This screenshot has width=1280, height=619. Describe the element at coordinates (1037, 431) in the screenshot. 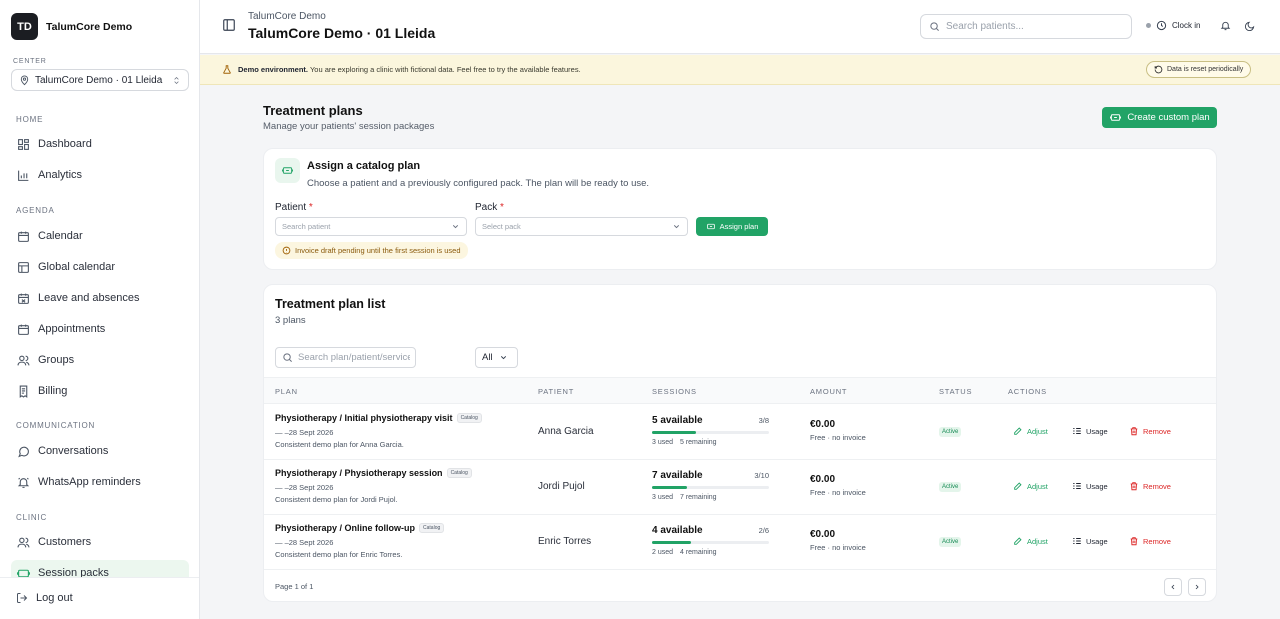

I see `adjust-label: Adjust` at that location.